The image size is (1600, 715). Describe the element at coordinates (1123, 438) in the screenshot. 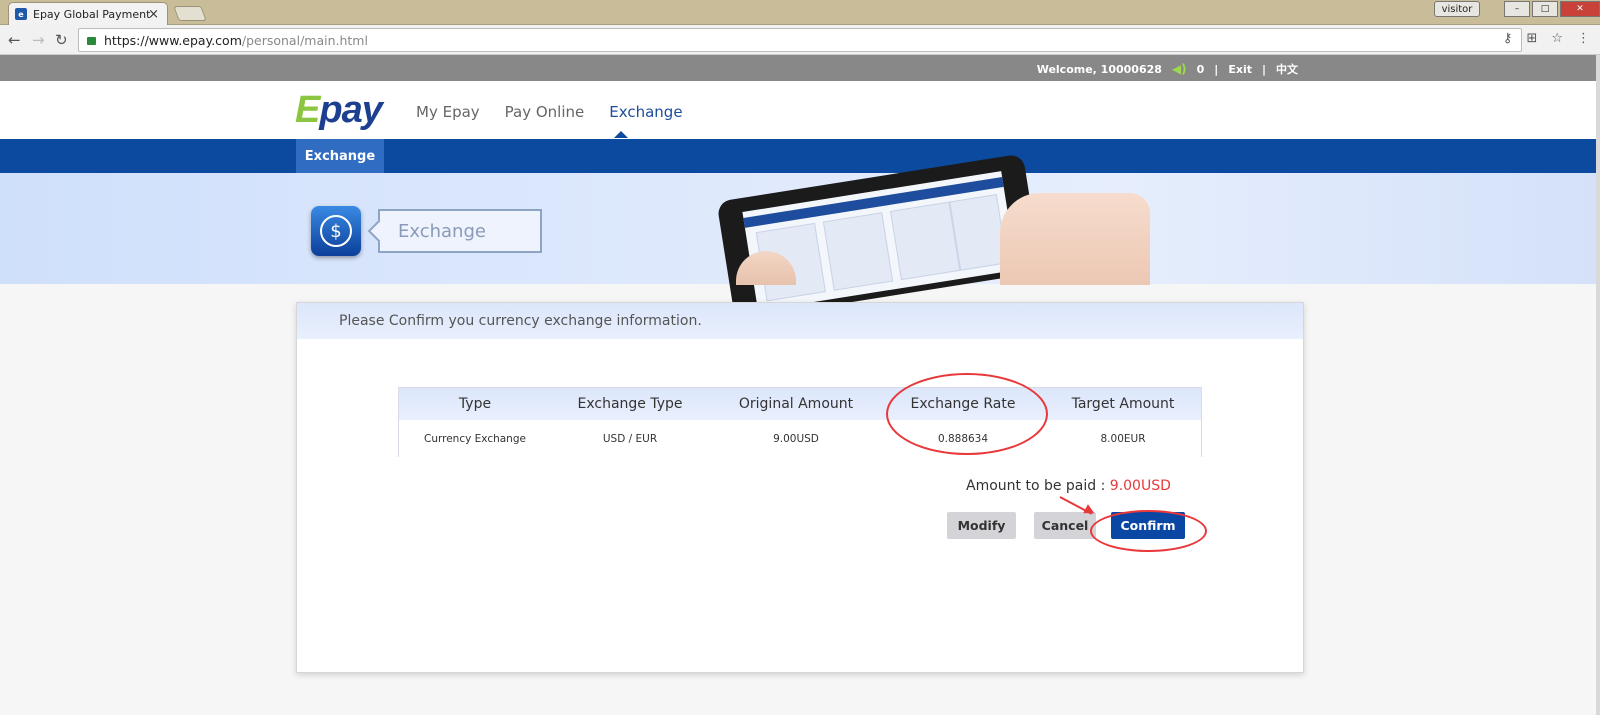

I see `table-cell: 8.00EUR` at that location.